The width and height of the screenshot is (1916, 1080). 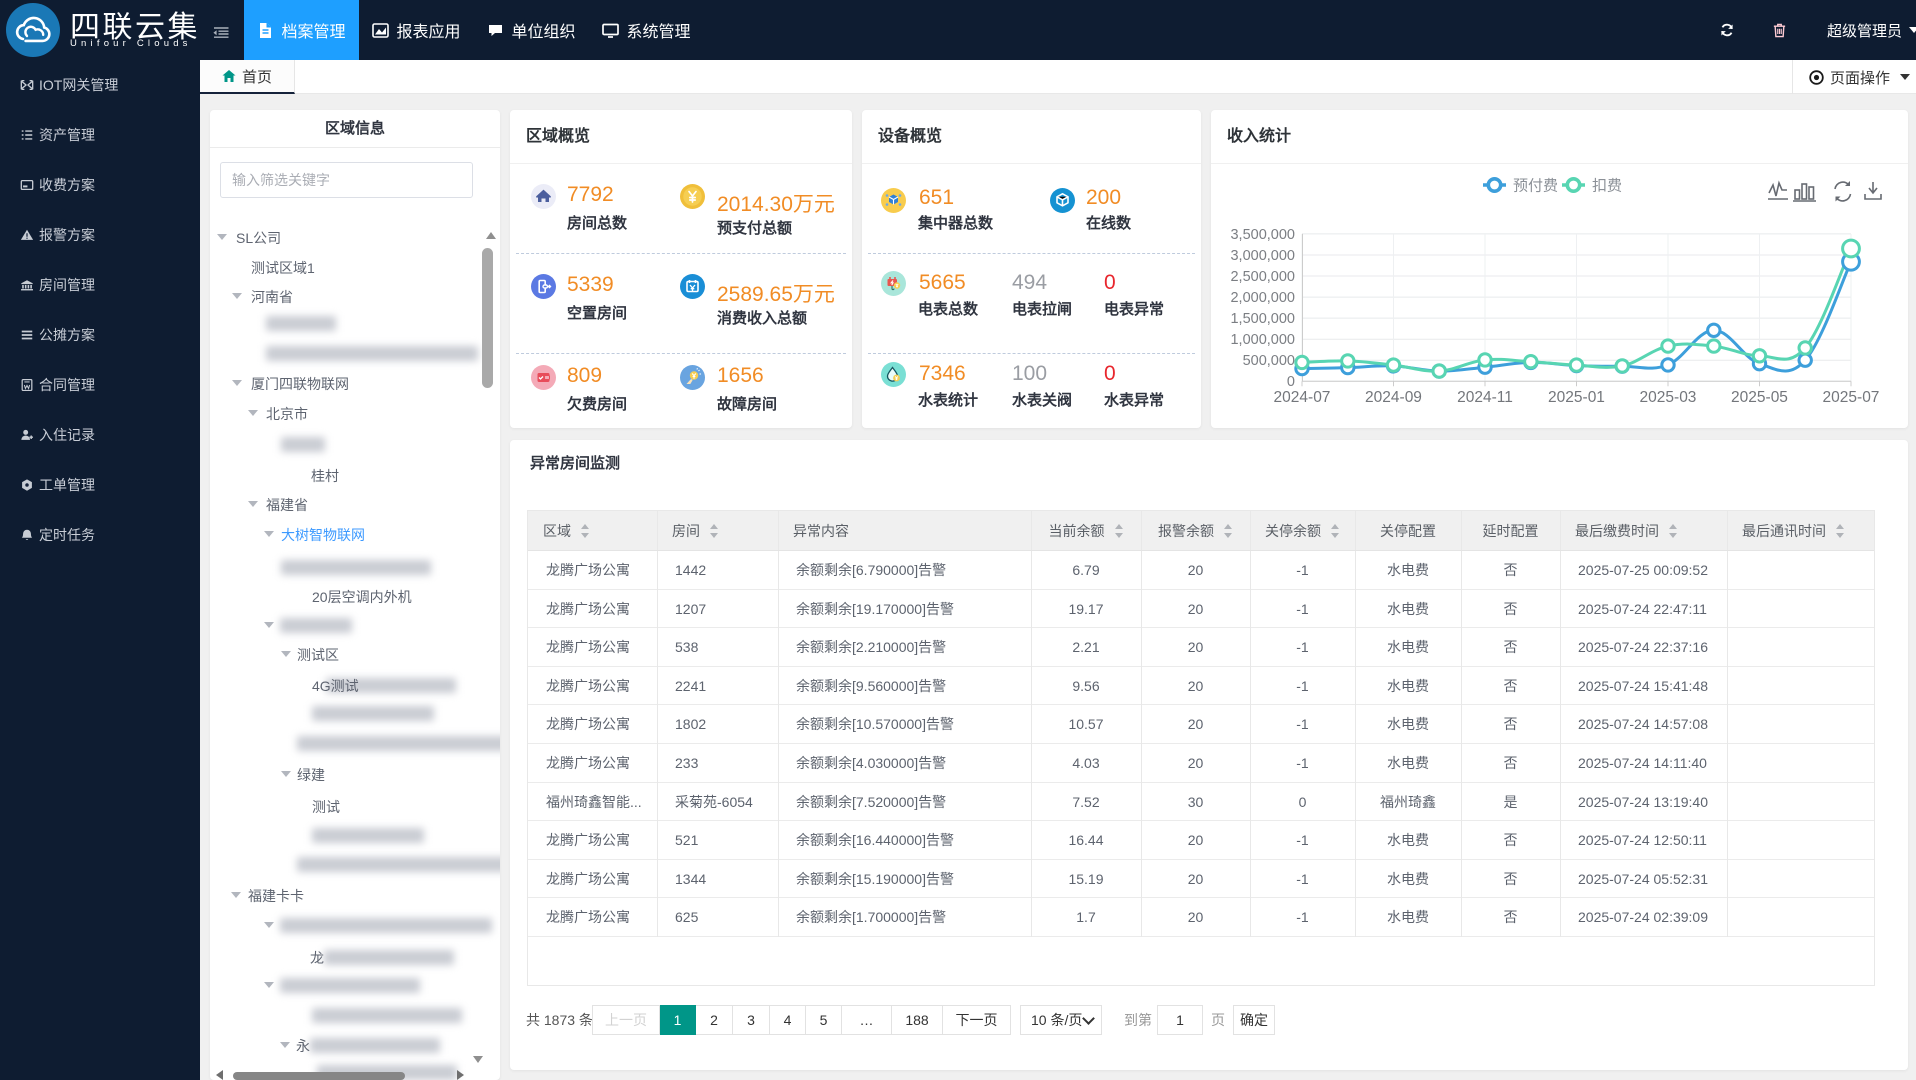 I want to click on svg-text: 2024-11, so click(x=1485, y=397).